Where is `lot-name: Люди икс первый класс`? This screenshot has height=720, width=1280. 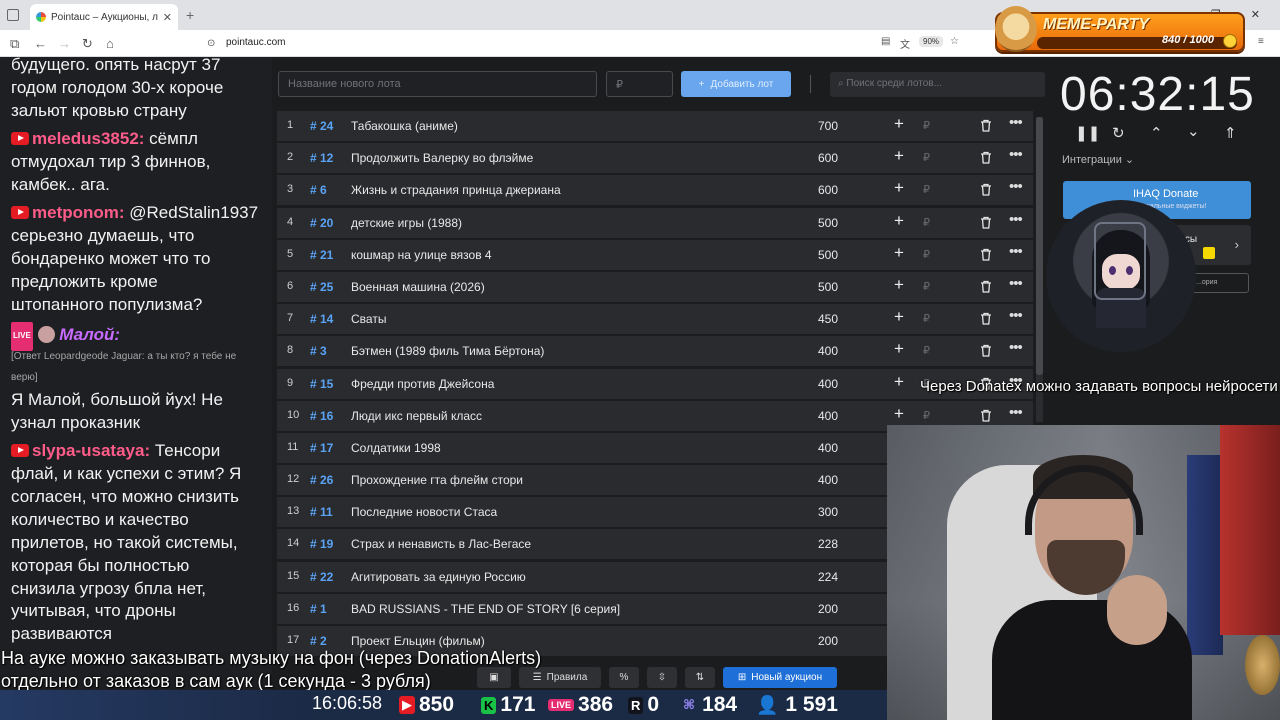
lot-name: Люди икс первый класс is located at coordinates (416, 416).